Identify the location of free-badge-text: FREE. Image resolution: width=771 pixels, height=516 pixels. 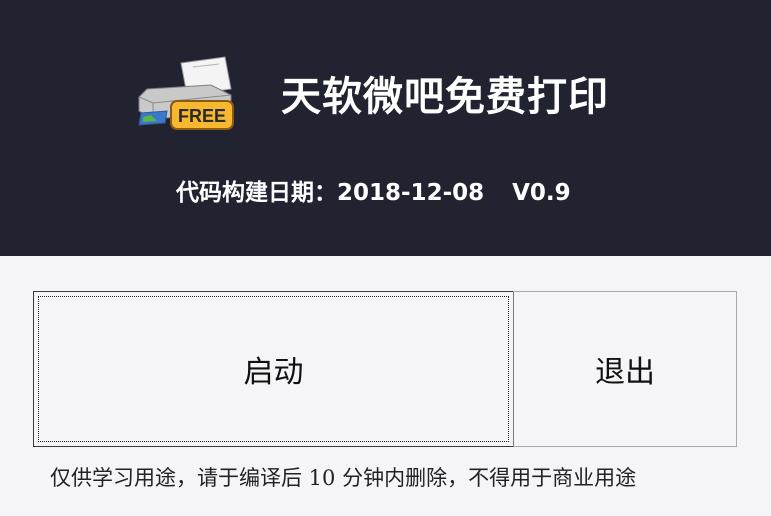
(202, 116).